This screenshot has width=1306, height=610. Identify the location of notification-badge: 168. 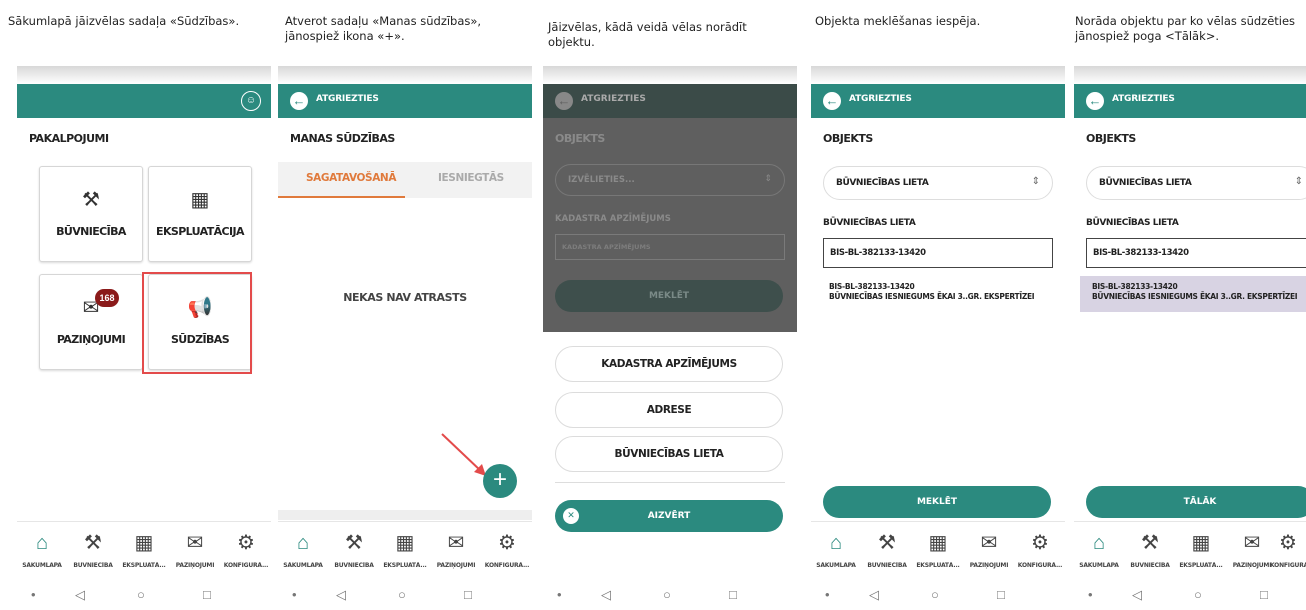
(107, 298).